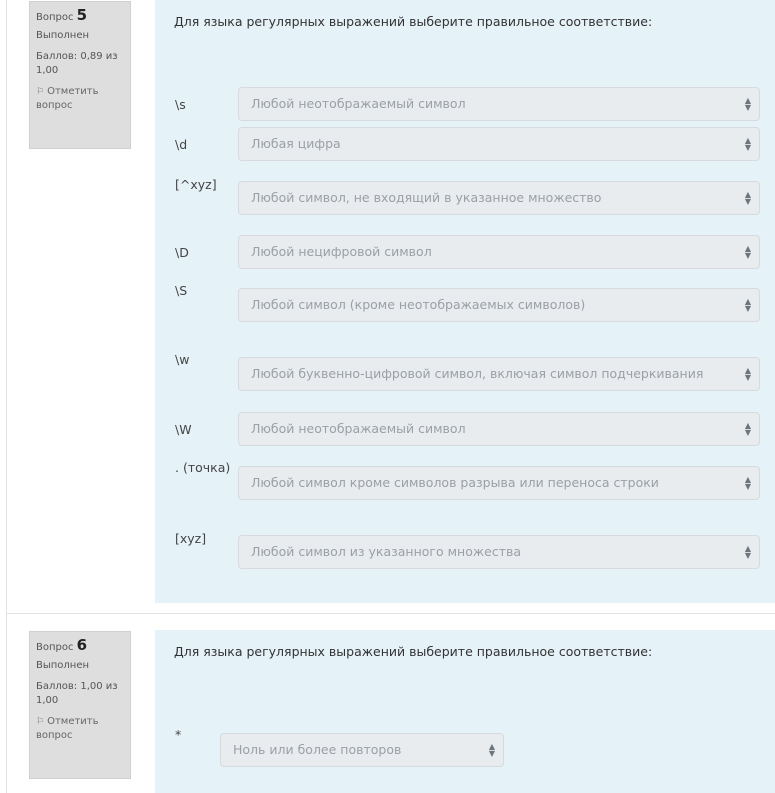 The height and width of the screenshot is (793, 775). What do you see at coordinates (77, 63) in the screenshot?
I see `question-grade: Баллов: 0,89 из 1,00` at bounding box center [77, 63].